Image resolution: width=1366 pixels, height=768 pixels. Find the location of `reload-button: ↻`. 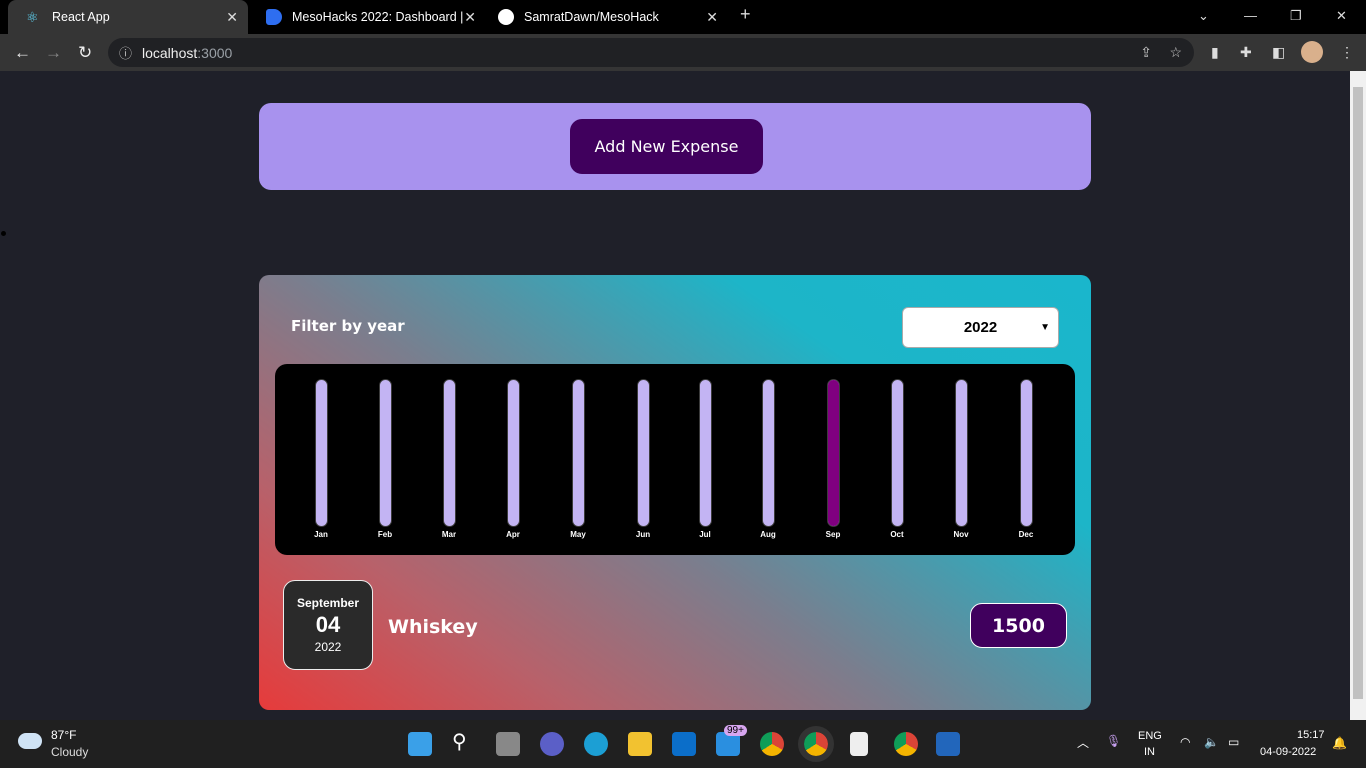

reload-button: ↻ is located at coordinates (85, 53).